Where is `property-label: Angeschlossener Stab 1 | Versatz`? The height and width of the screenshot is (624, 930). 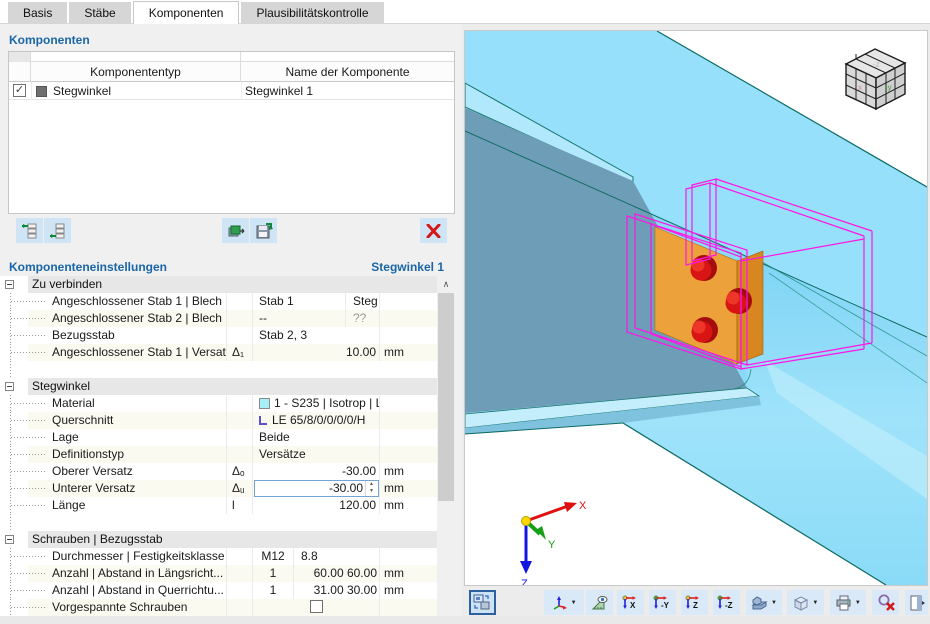
property-label: Angeschlossener Stab 1 | Versatz is located at coordinates (139, 352).